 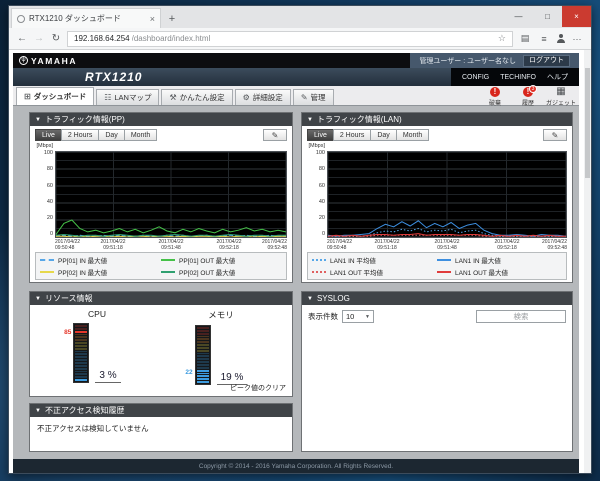 I want to click on tab-advanced-setup-label: 詳細設定, so click(x=267, y=97).